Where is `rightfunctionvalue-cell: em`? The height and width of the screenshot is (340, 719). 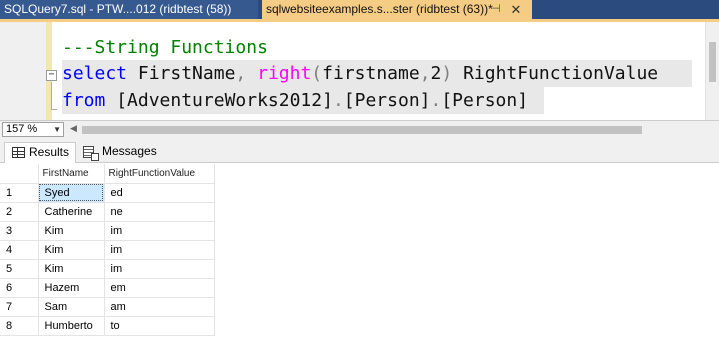
rightfunctionvalue-cell: em is located at coordinates (159, 288).